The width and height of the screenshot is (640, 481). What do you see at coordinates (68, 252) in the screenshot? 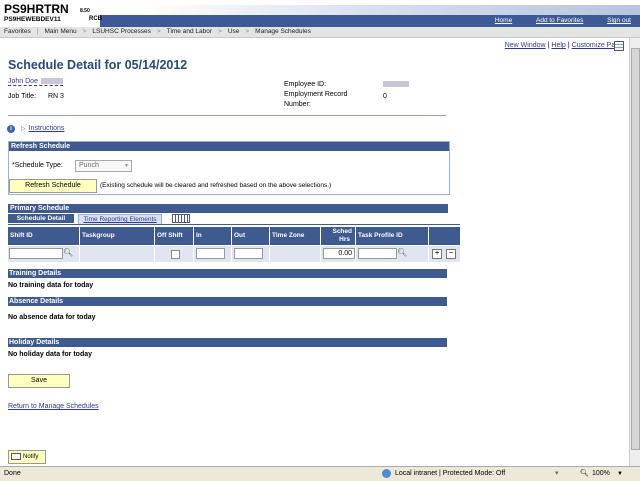
I see `shift-id-lookup-icon: 🔍︎` at bounding box center [68, 252].